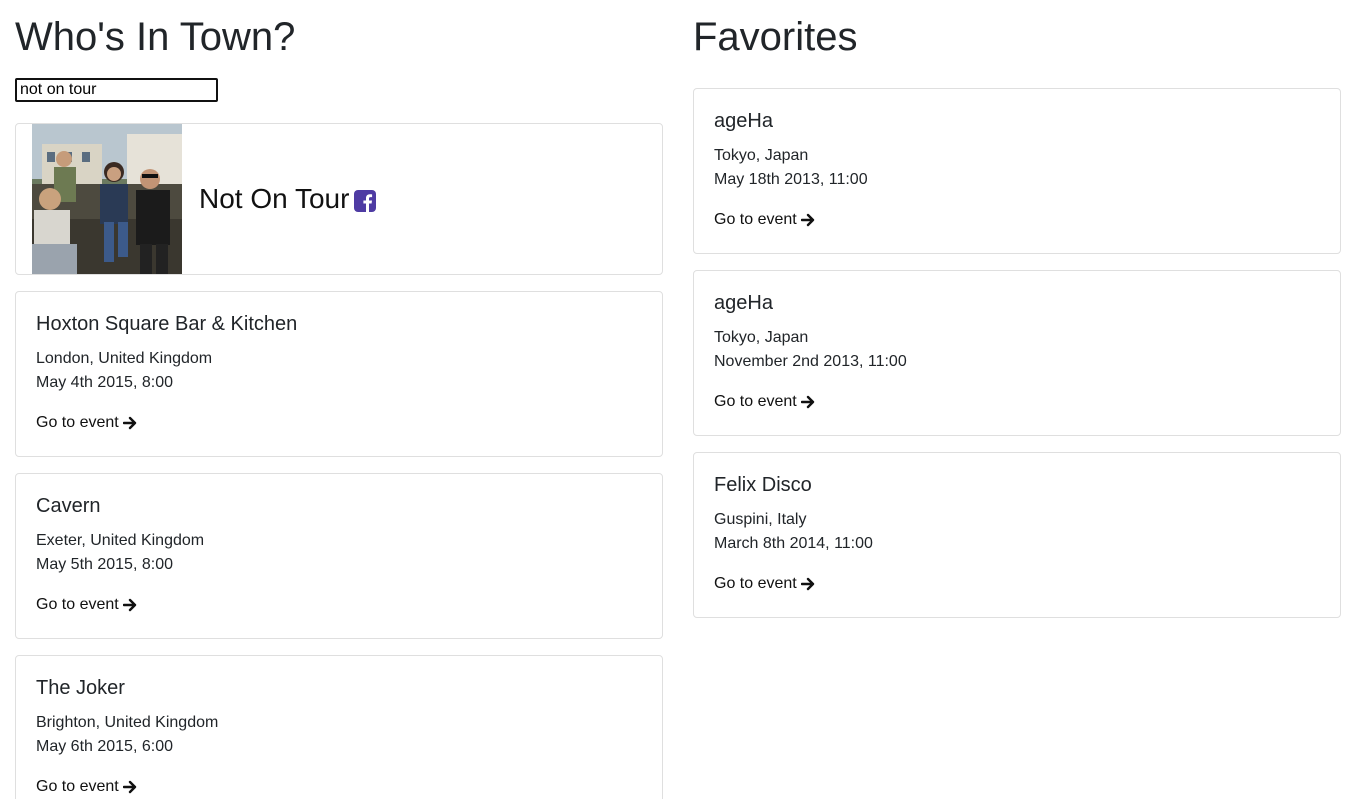 The image size is (1357, 799). I want to click on event-venue: The Joker, so click(80, 688).